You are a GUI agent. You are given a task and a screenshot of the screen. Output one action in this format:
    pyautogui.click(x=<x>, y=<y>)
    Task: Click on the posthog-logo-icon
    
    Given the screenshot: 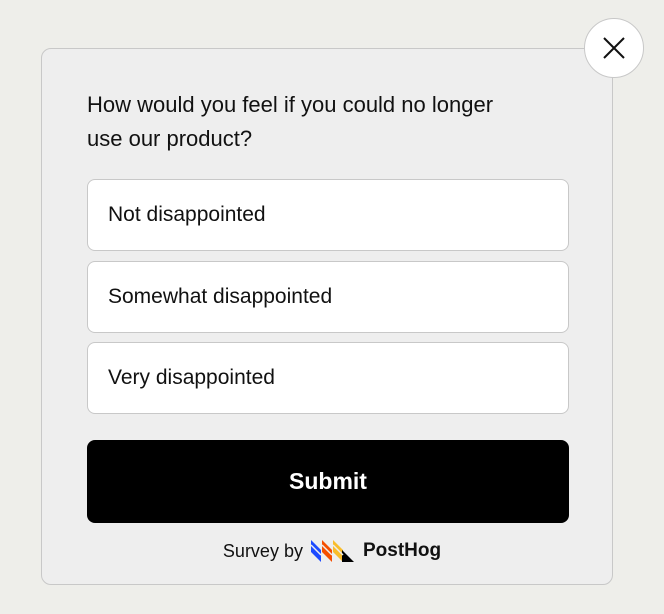 What is the action you would take?
    pyautogui.click(x=332, y=551)
    